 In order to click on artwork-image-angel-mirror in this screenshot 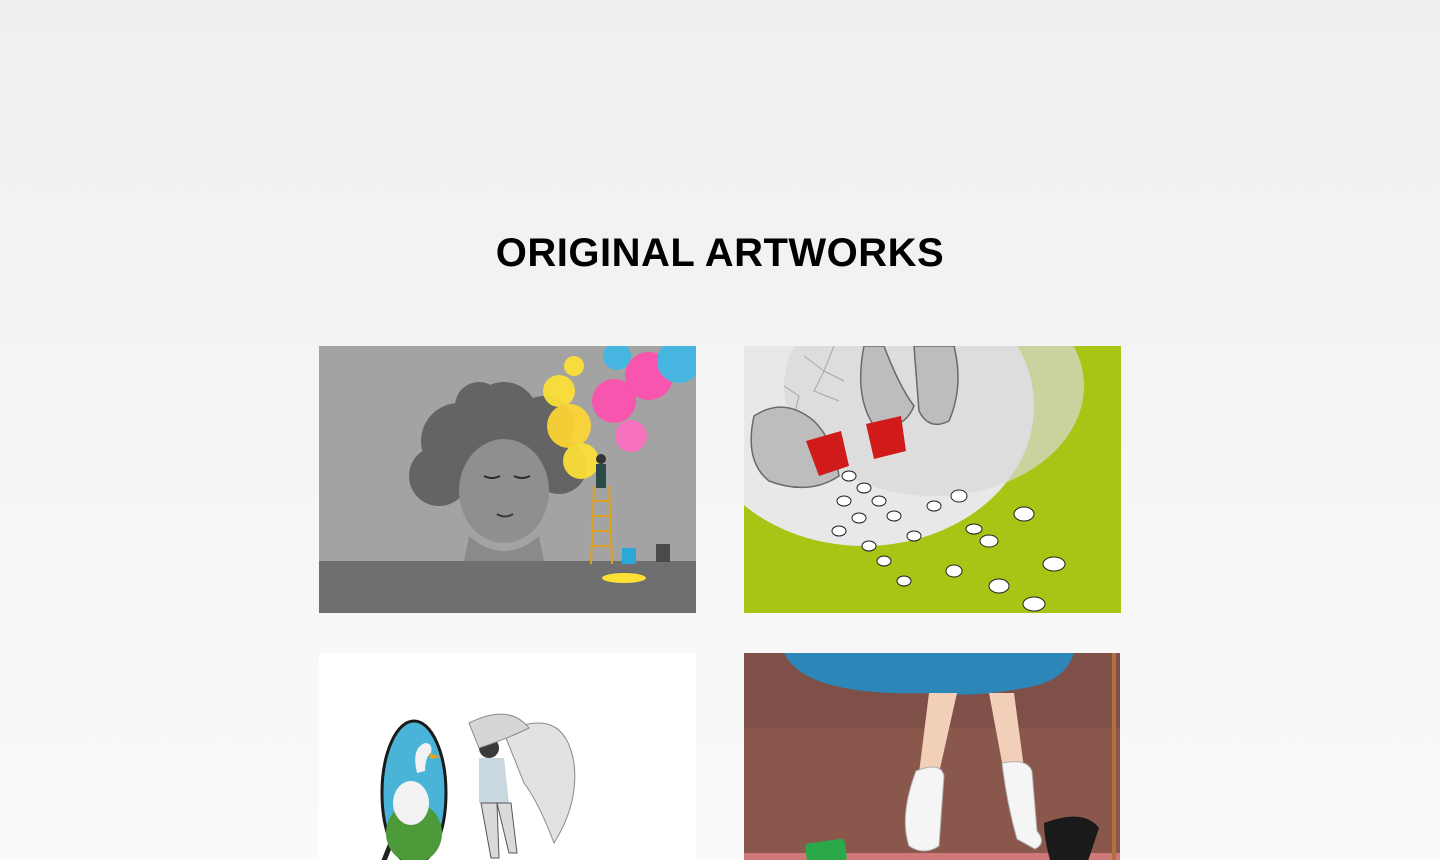, I will do `click(507, 756)`.